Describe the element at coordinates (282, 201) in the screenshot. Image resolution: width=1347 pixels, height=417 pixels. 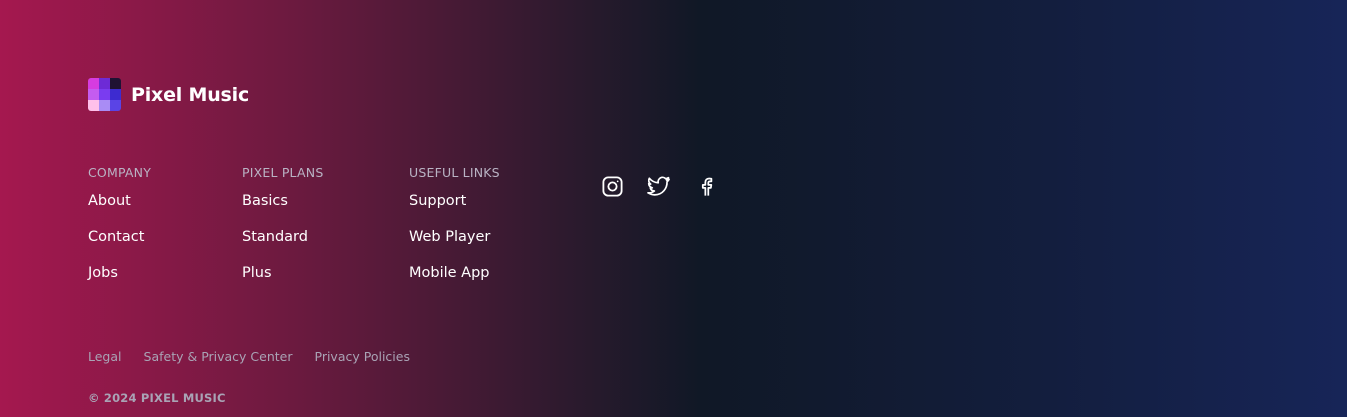
I see `footer-link-basics: Basics` at that location.